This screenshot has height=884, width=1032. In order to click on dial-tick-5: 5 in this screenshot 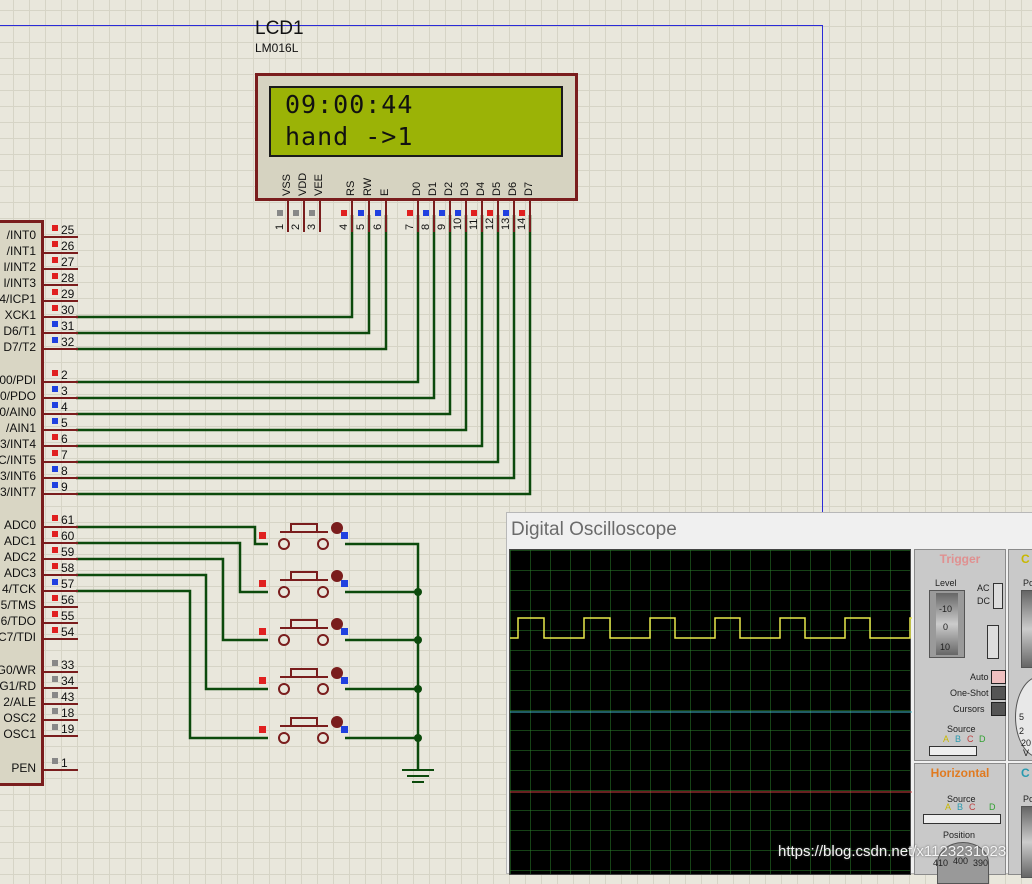, I will do `click(1022, 717)`.